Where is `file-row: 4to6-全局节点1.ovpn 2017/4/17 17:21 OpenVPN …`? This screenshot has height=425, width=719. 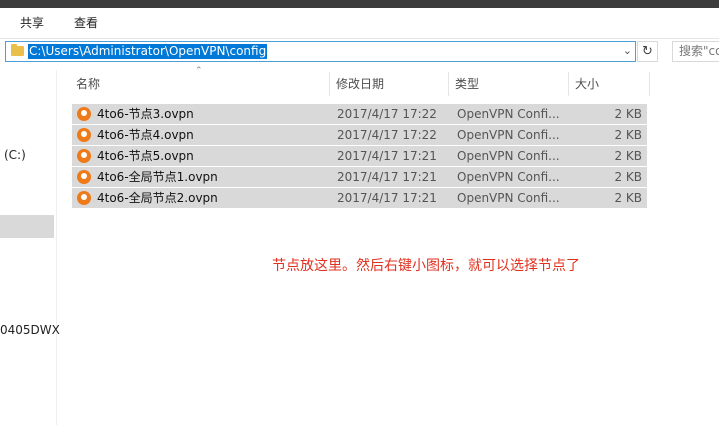 file-row: 4to6-全局节点1.ovpn 2017/4/17 17:21 OpenVPN … is located at coordinates (359, 177).